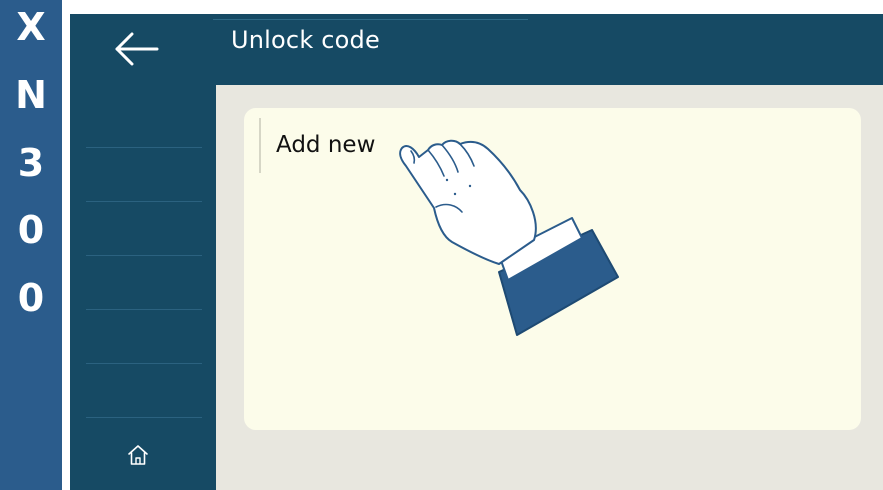  Describe the element at coordinates (31, 95) in the screenshot. I see `brand-letter-2: N` at that location.